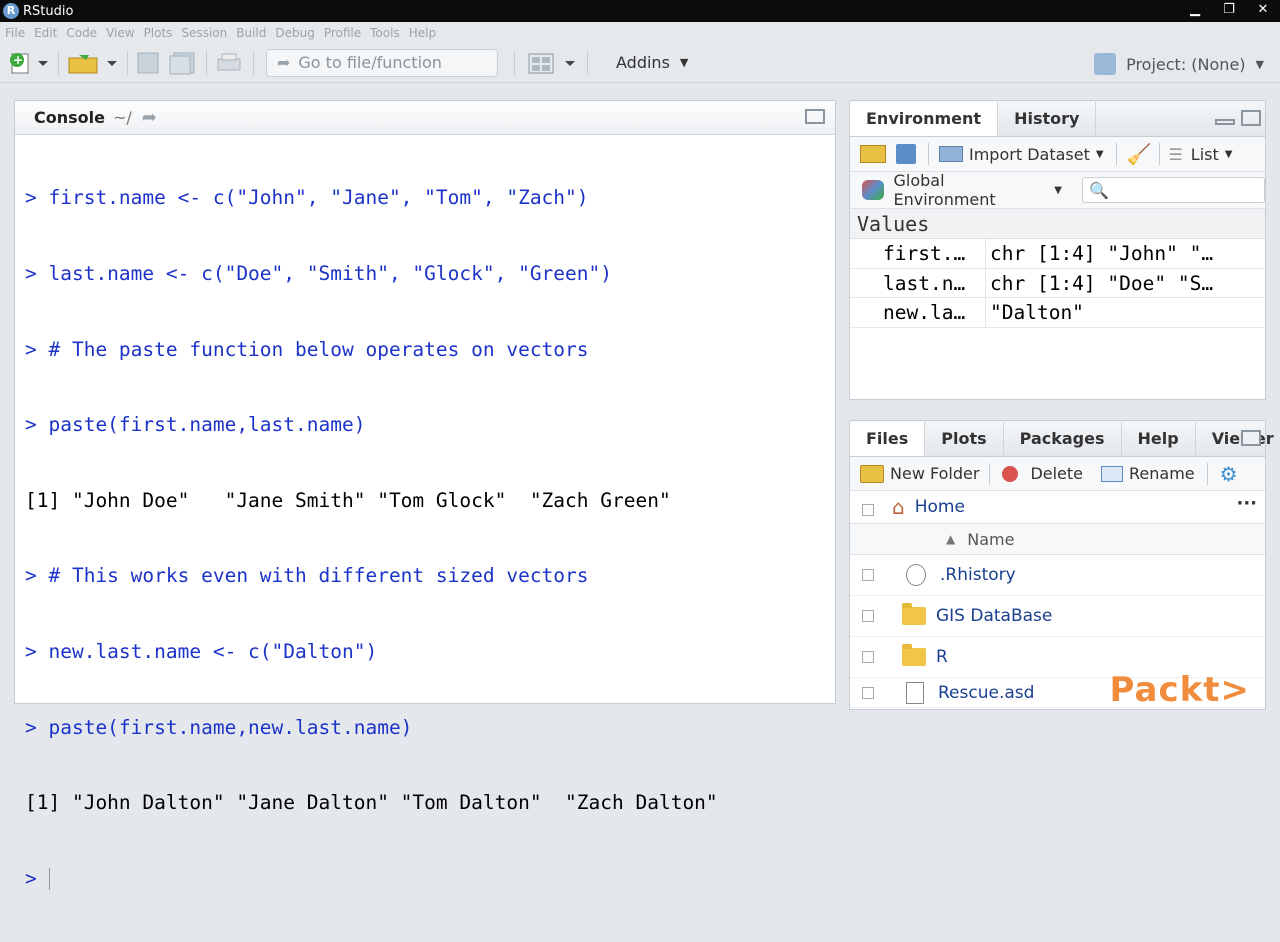  What do you see at coordinates (1179, 64) in the screenshot?
I see `project-menu: Project: (None) ▼` at bounding box center [1179, 64].